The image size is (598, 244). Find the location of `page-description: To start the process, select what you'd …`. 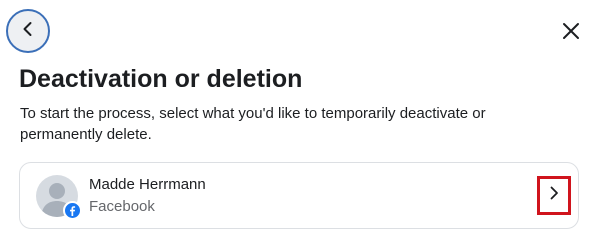

page-description: To start the process, select what you'd … is located at coordinates (253, 124).